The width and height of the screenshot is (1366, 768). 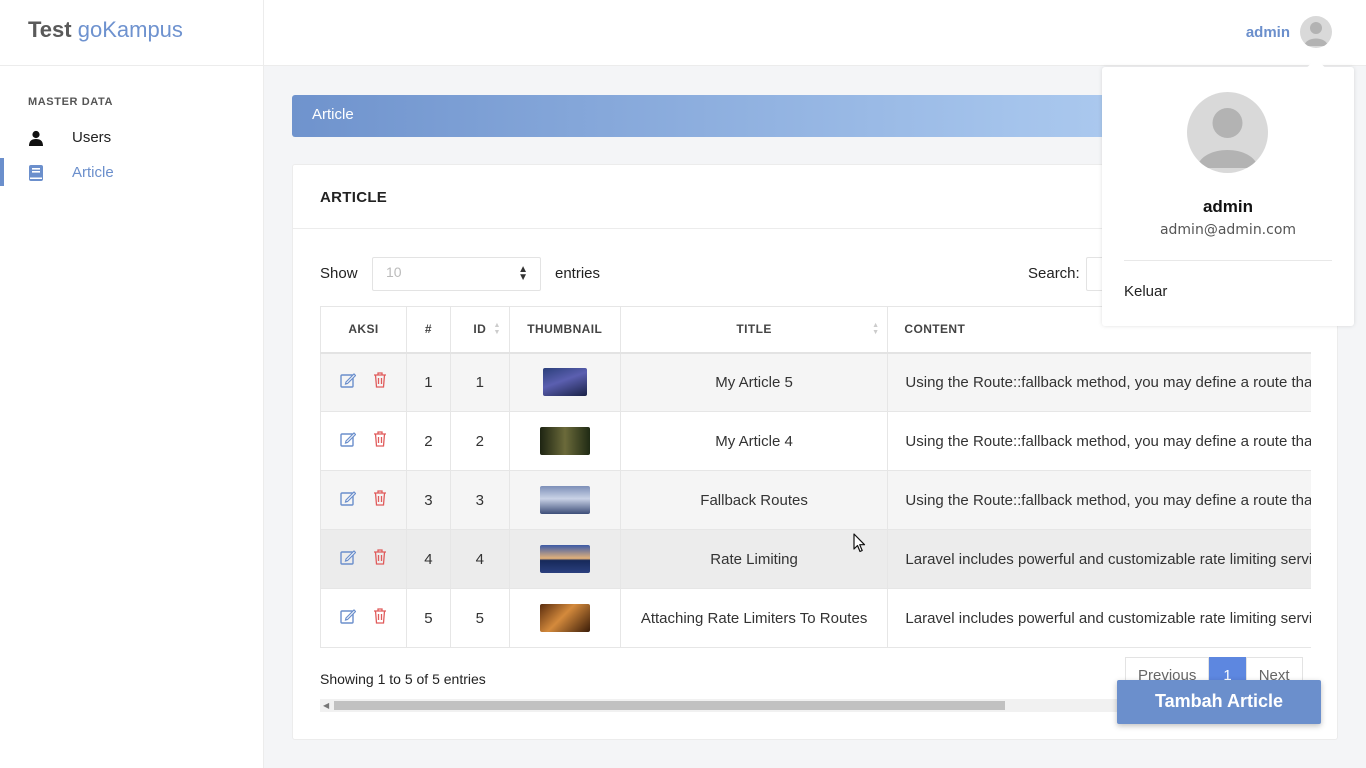 I want to click on table-info: Showing 1 to 5 of 5 entries, so click(x=403, y=679).